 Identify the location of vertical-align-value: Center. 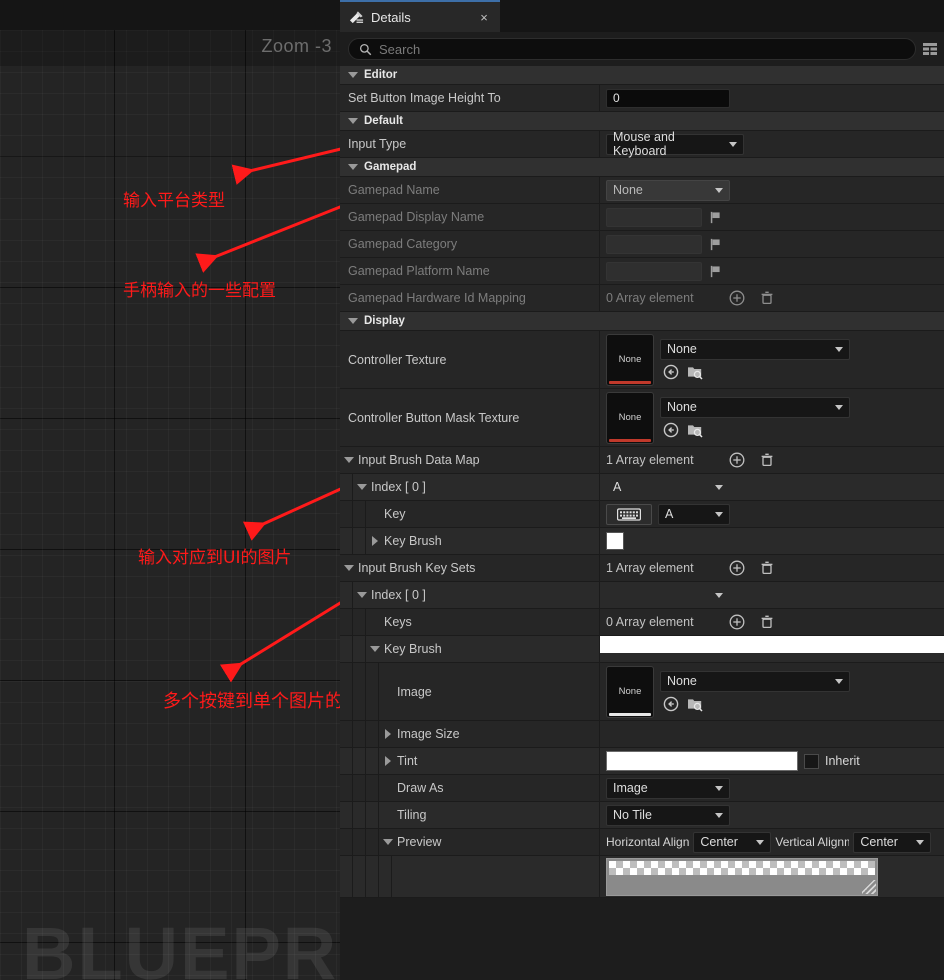
(879, 842).